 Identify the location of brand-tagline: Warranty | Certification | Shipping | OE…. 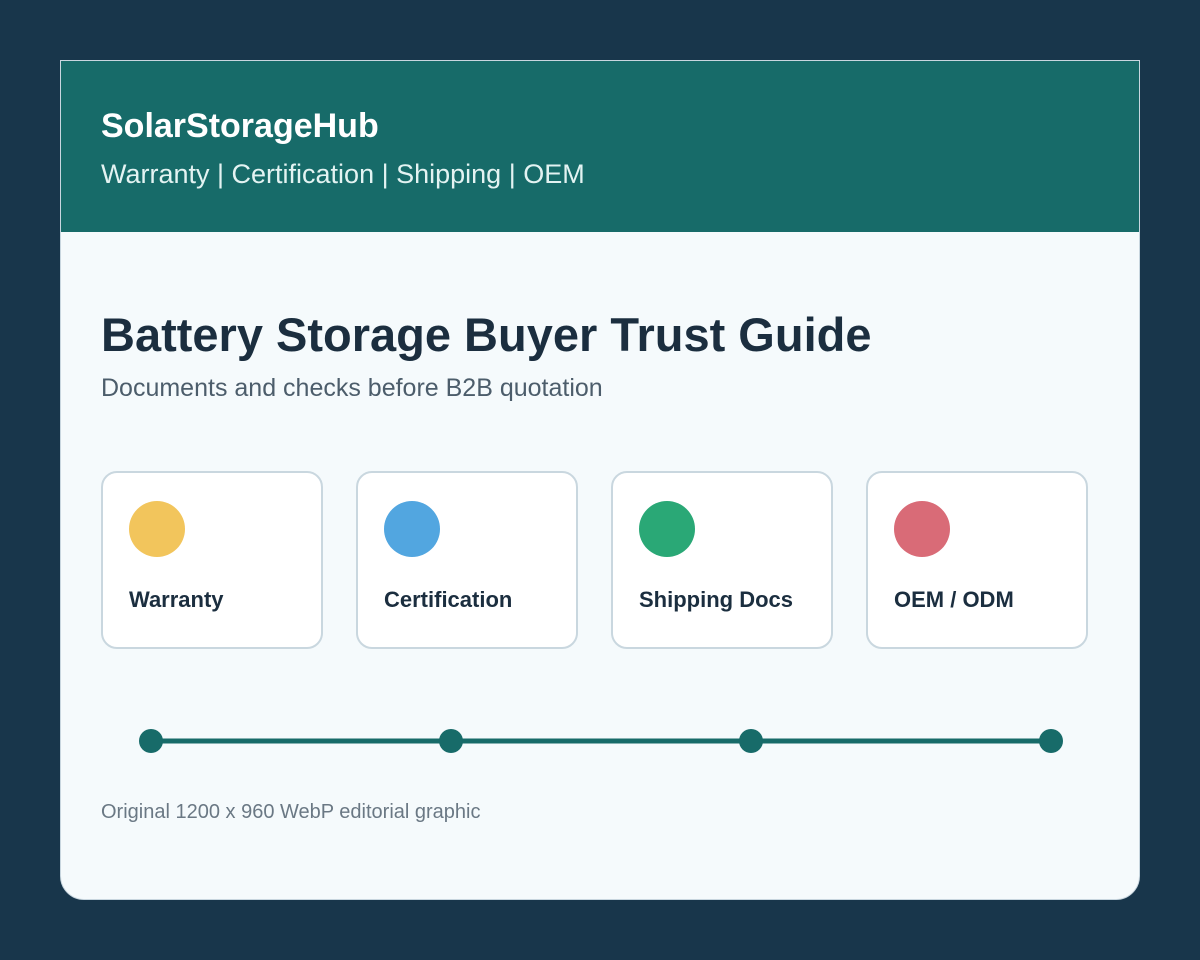
(343, 174).